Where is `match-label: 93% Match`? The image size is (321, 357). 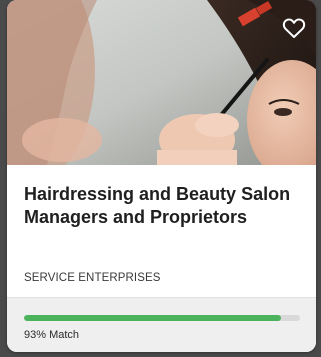
match-label: 93% Match is located at coordinates (52, 335).